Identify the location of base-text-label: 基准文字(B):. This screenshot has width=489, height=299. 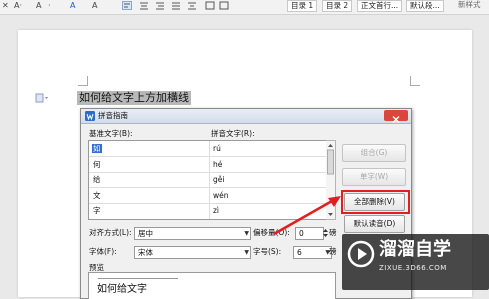
(111, 133).